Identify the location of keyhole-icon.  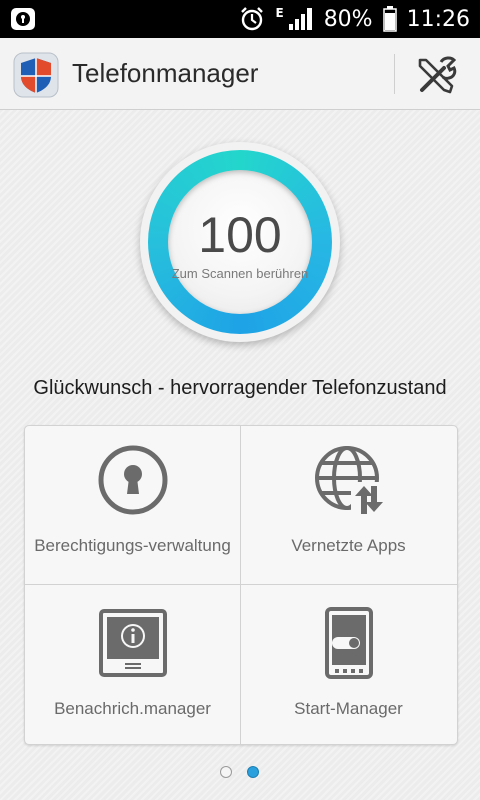
(133, 480).